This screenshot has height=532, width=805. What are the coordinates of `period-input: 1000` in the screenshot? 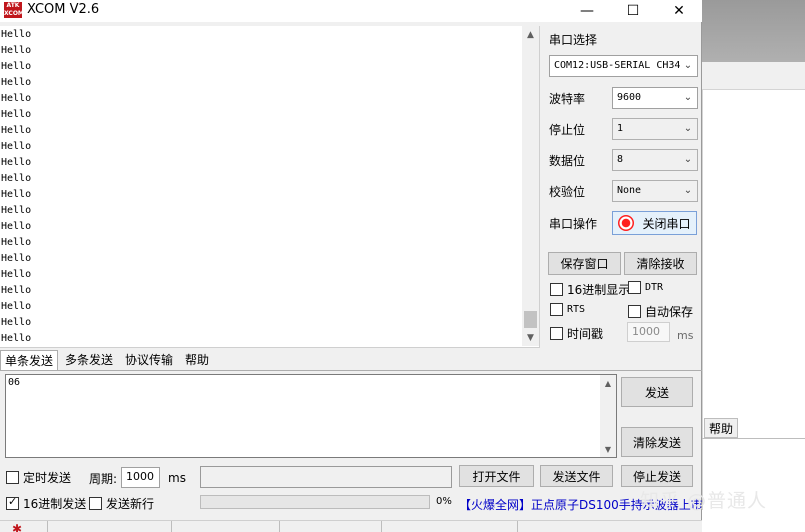 It's located at (140, 477).